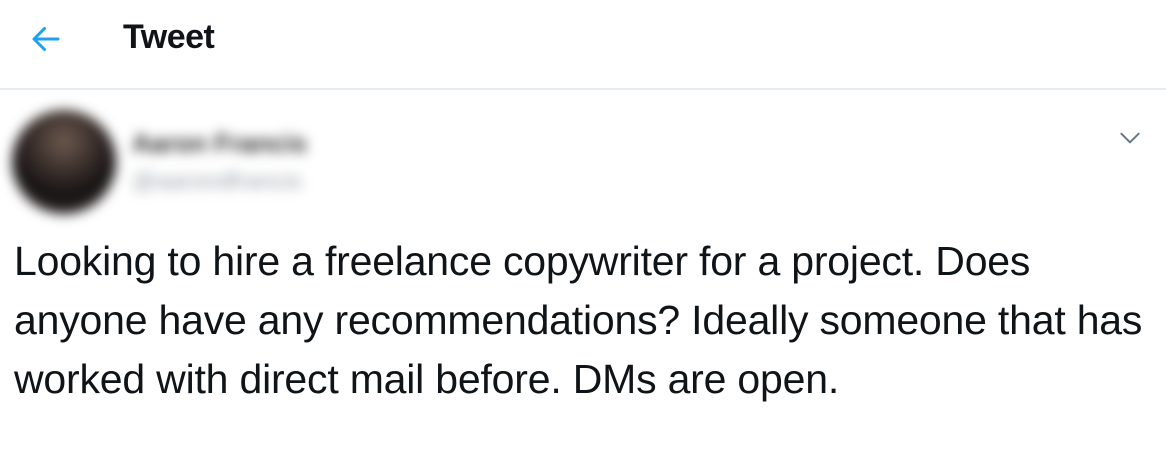 This screenshot has height=475, width=1166. I want to click on author-display-name: Aaron Francis, so click(219, 143).